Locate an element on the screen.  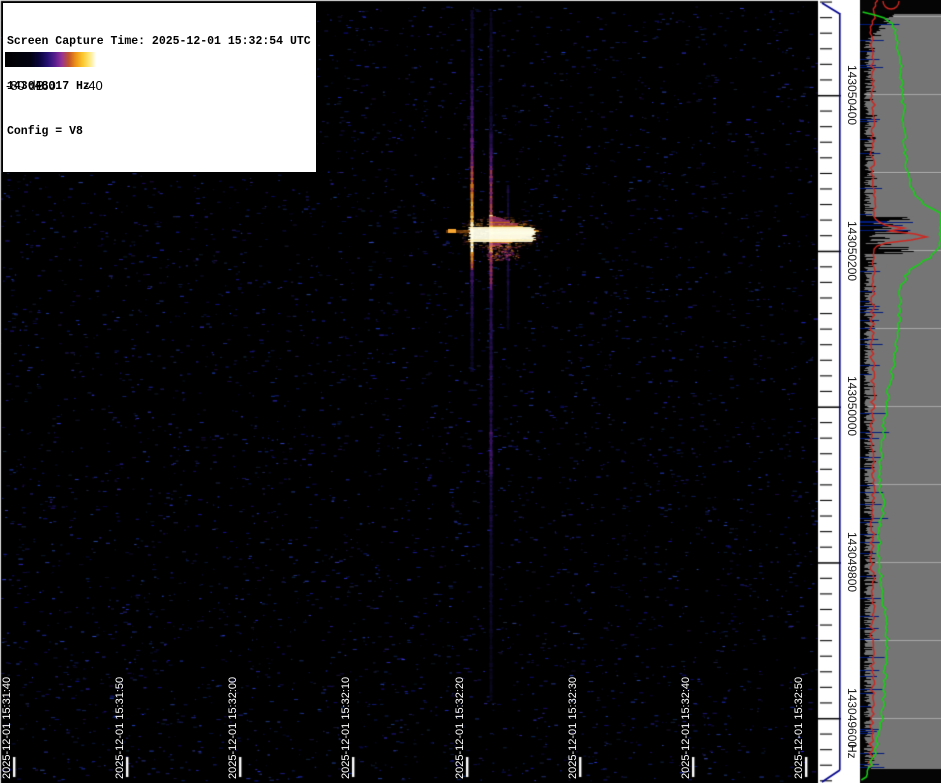
frequency-axis-label: 143050200 is located at coordinates (852, 251).